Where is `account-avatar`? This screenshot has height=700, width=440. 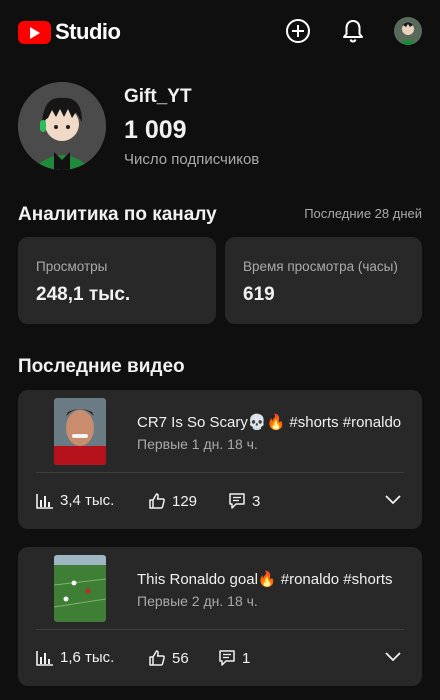
account-avatar is located at coordinates (408, 31).